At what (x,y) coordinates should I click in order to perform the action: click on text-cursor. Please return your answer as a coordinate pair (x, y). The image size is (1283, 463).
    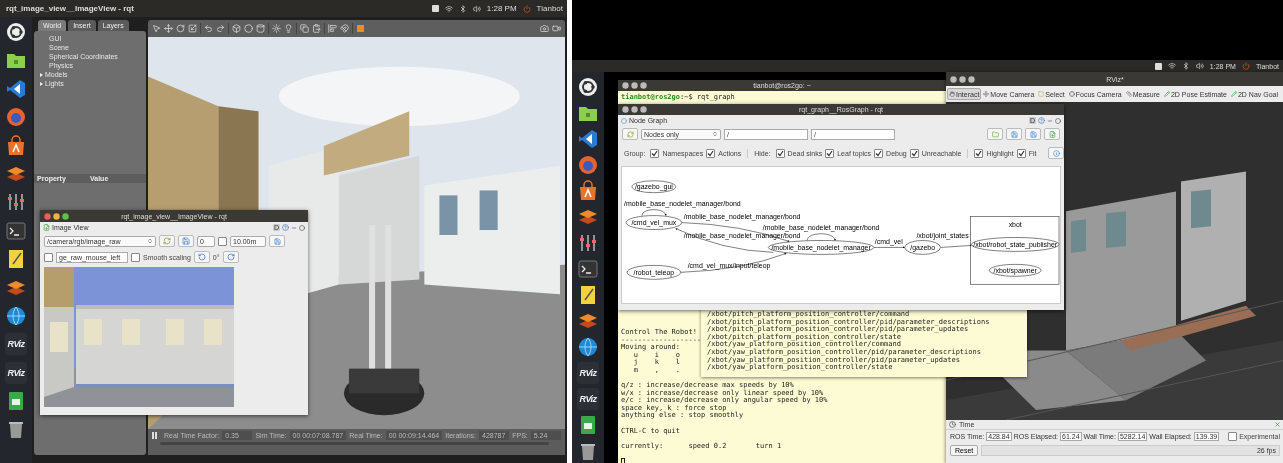
    Looking at the image, I should click on (623, 460).